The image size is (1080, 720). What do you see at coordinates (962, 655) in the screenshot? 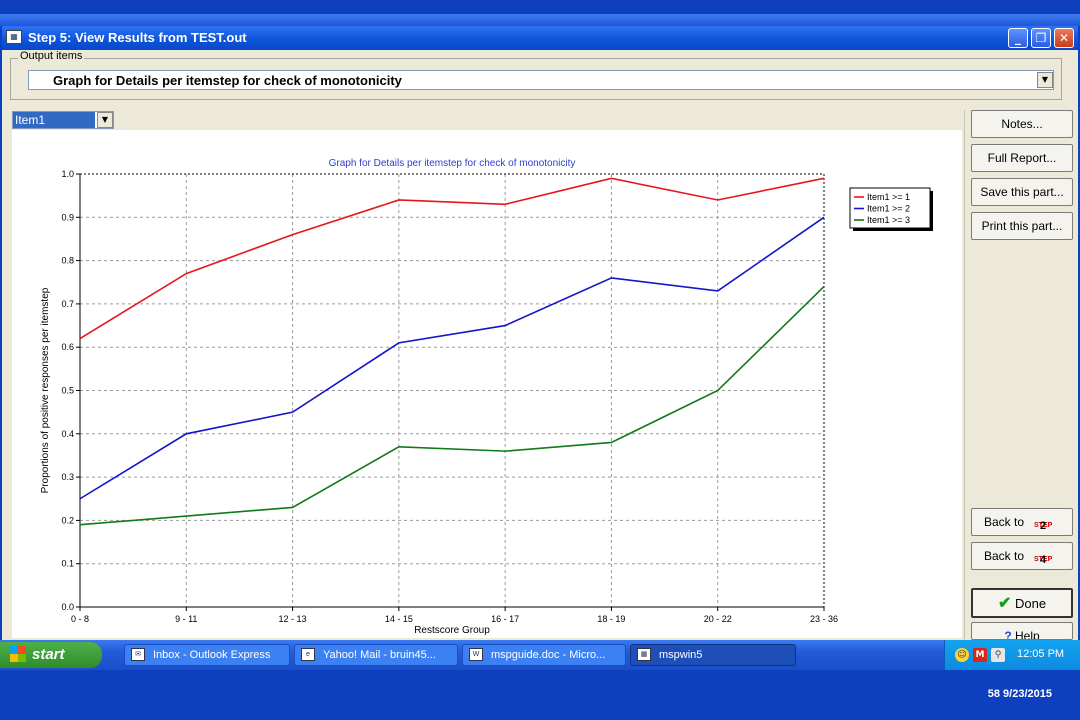
I see `smiley-icon: ☺` at bounding box center [962, 655].